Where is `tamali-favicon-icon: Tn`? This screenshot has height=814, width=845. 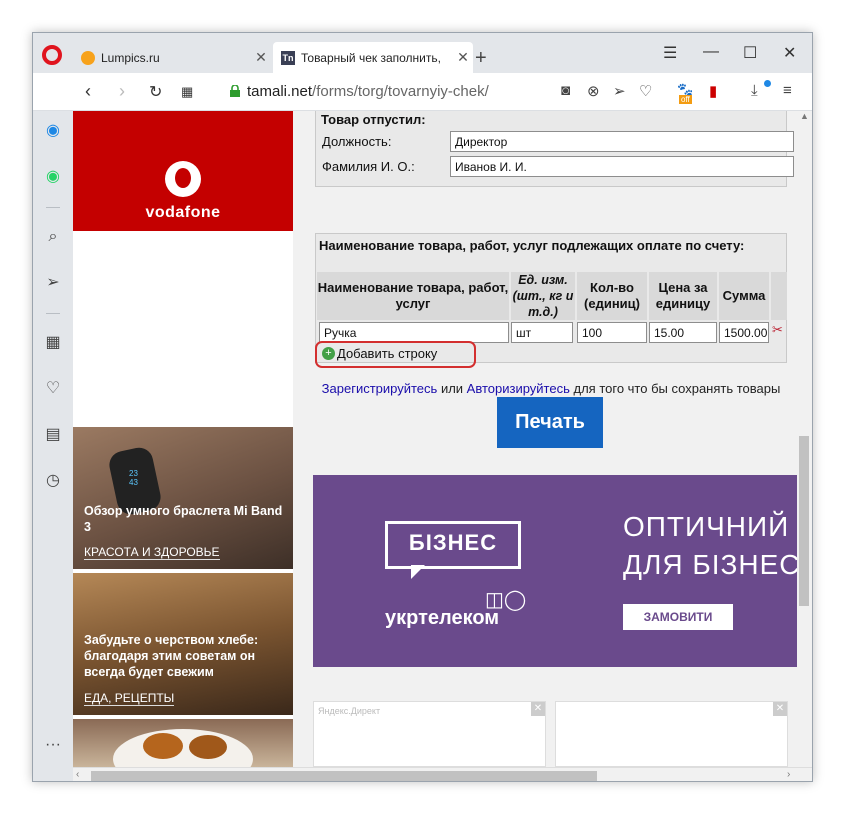 tamali-favicon-icon: Tn is located at coordinates (288, 57).